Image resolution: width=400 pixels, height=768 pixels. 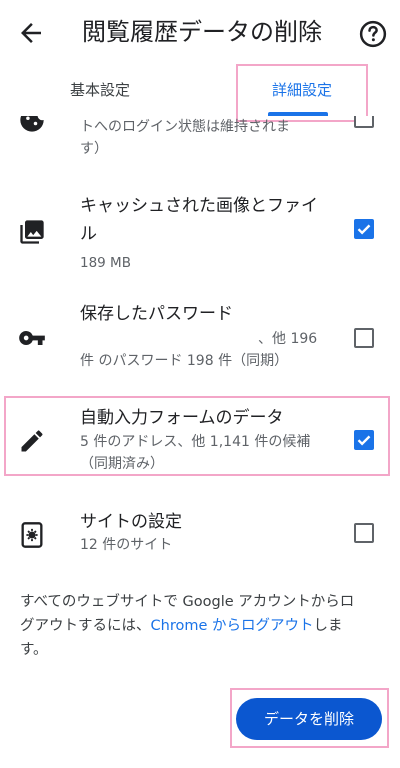 I want to click on cookies-subtext-1: トへのログイン状態は維持されま, so click(x=185, y=127).